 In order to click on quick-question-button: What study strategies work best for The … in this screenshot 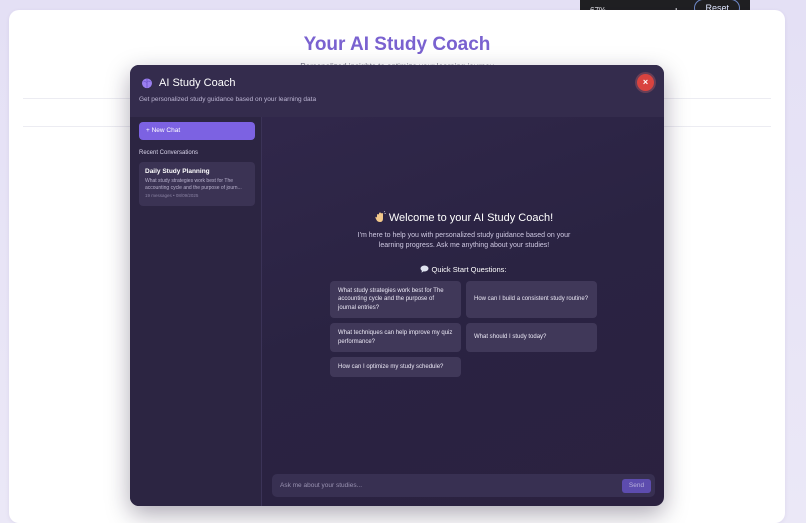, I will do `click(395, 299)`.